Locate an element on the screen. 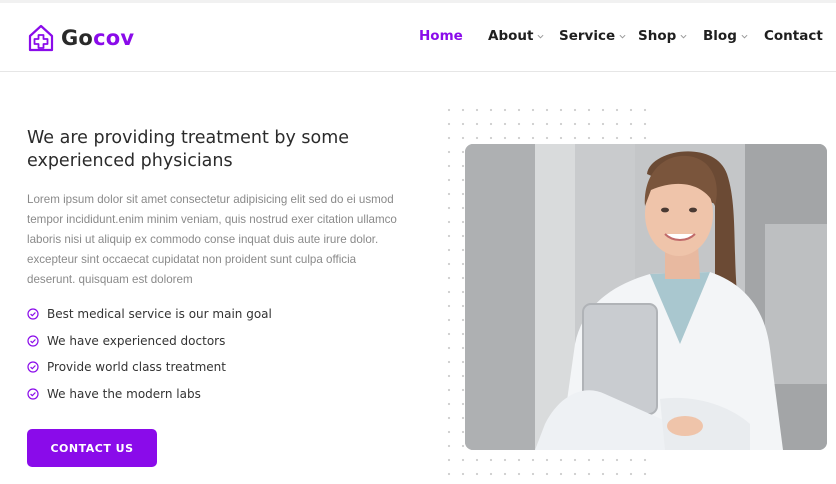 The width and height of the screenshot is (836, 484). feature-item: Provide world class treatment is located at coordinates (149, 367).